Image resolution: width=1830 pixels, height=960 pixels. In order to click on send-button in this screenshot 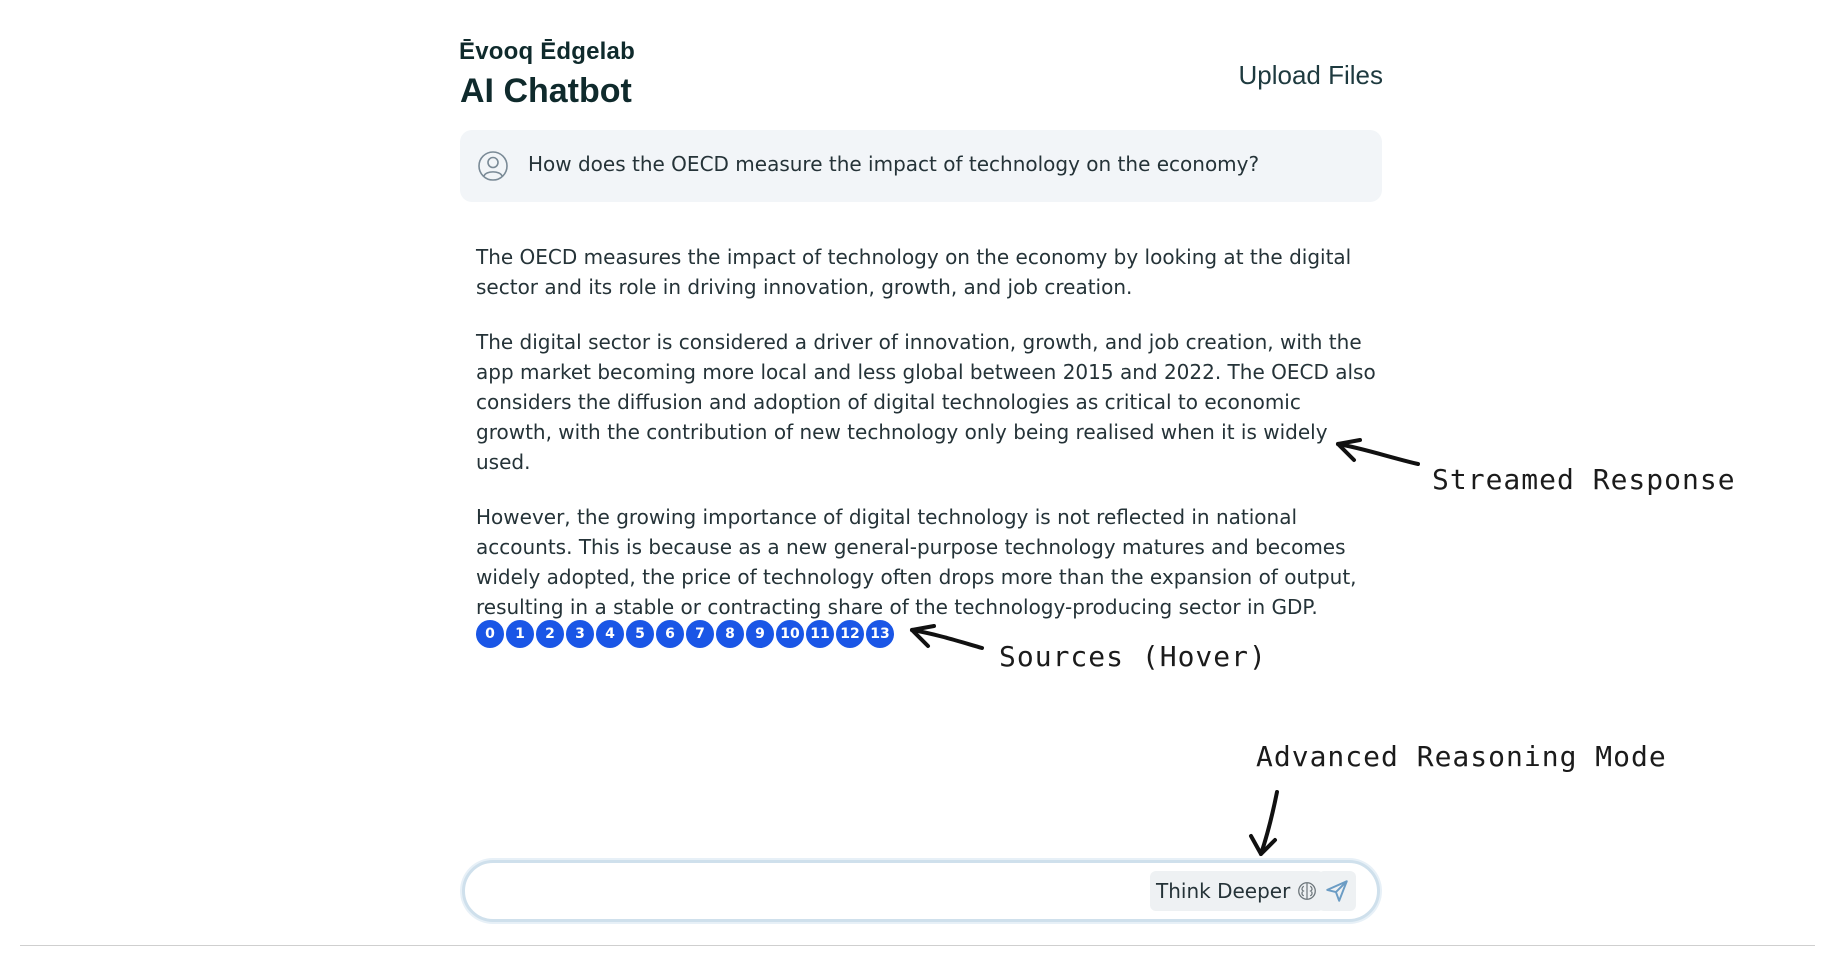, I will do `click(1337, 891)`.